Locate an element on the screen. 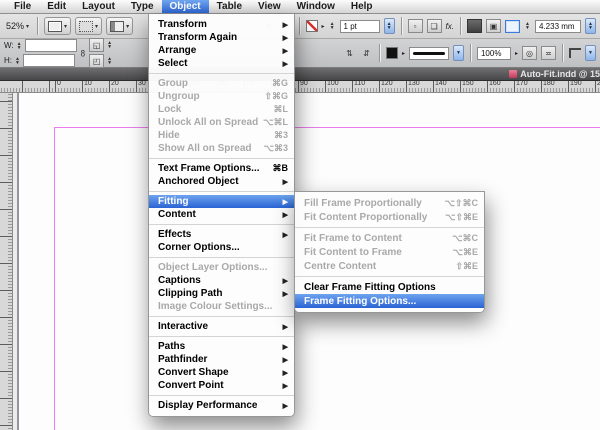  object-styles-icon: ◎ is located at coordinates (529, 53).